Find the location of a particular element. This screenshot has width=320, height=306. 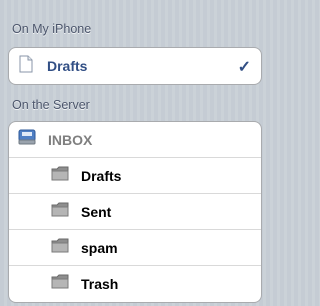

mailbox-row-inbox: INBOX is located at coordinates (135, 140).